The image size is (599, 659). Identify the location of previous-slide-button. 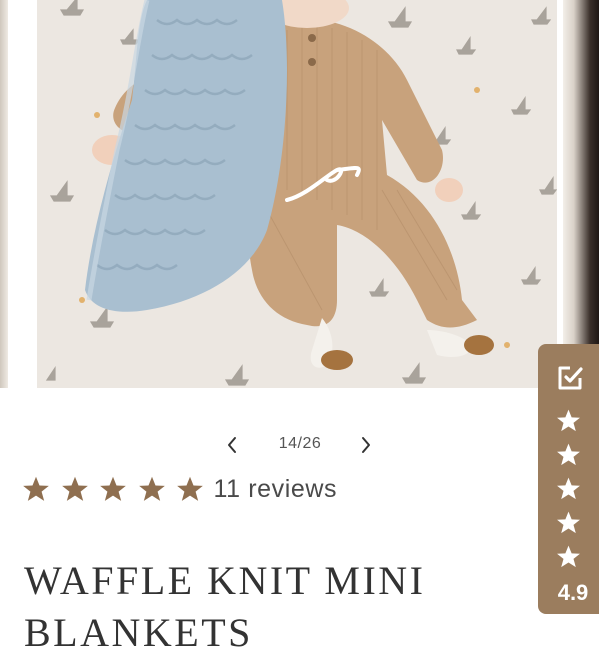
(232, 445).